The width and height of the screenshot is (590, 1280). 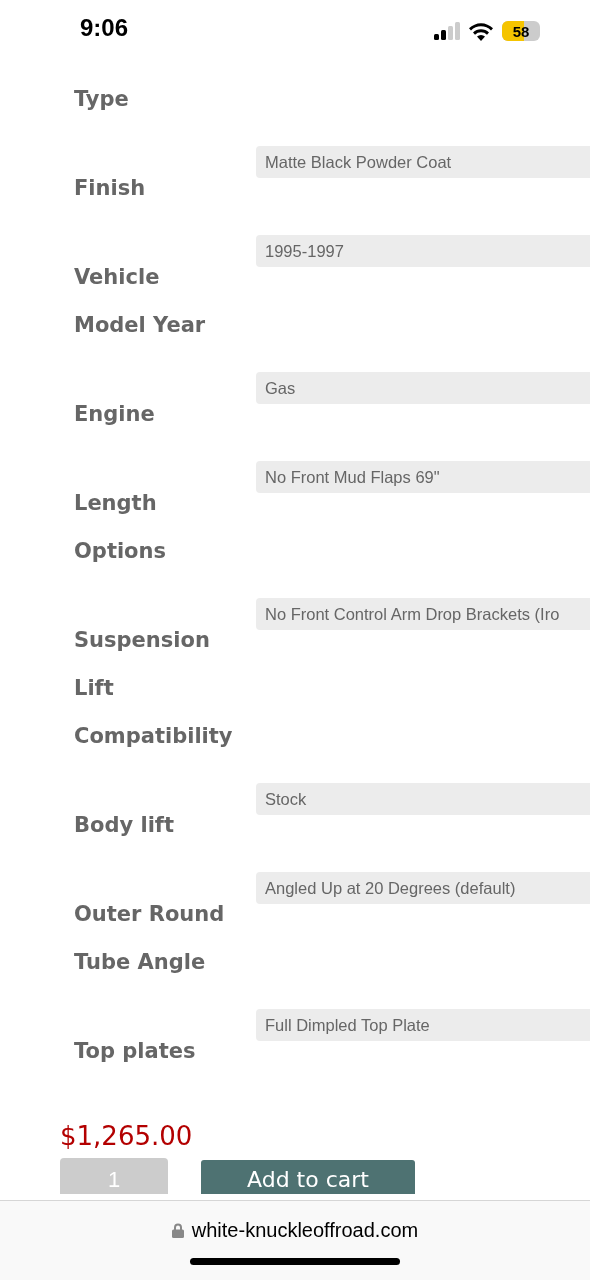 What do you see at coordinates (135, 1051) in the screenshot?
I see `option-label: Top plates` at bounding box center [135, 1051].